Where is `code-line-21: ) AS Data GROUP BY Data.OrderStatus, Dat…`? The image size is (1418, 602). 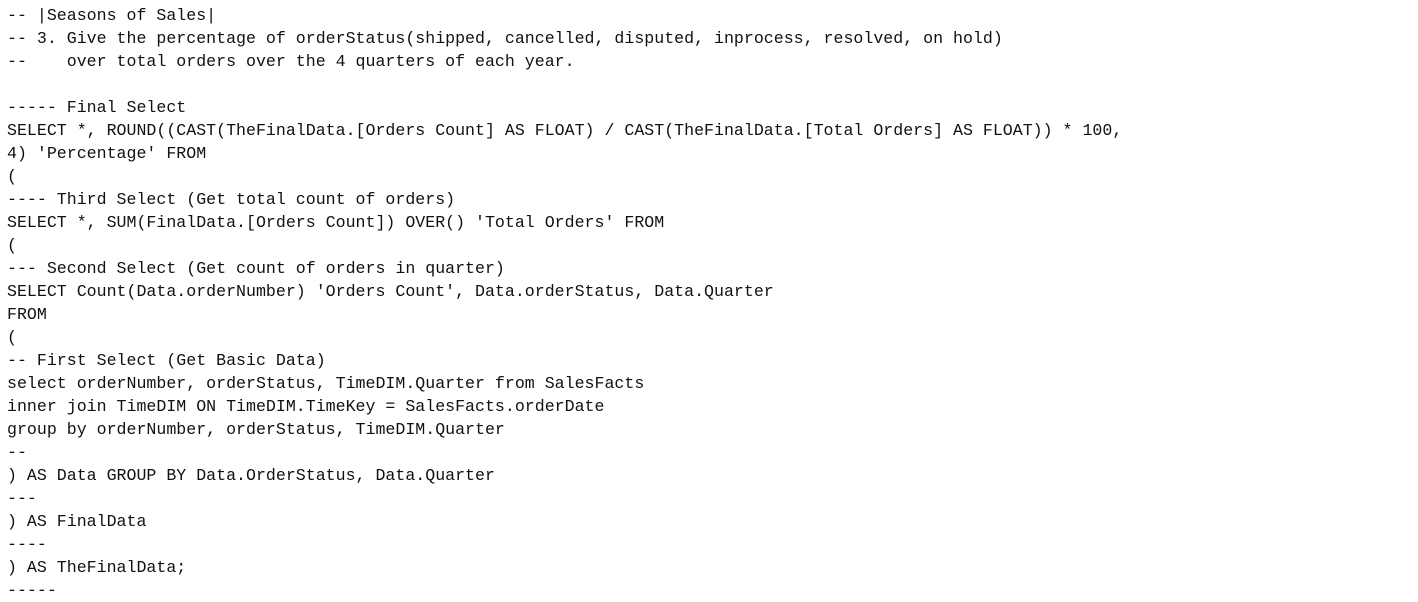
code-line-21: ) AS Data GROUP BY Data.OrderStatus, Dat… is located at coordinates (251, 475).